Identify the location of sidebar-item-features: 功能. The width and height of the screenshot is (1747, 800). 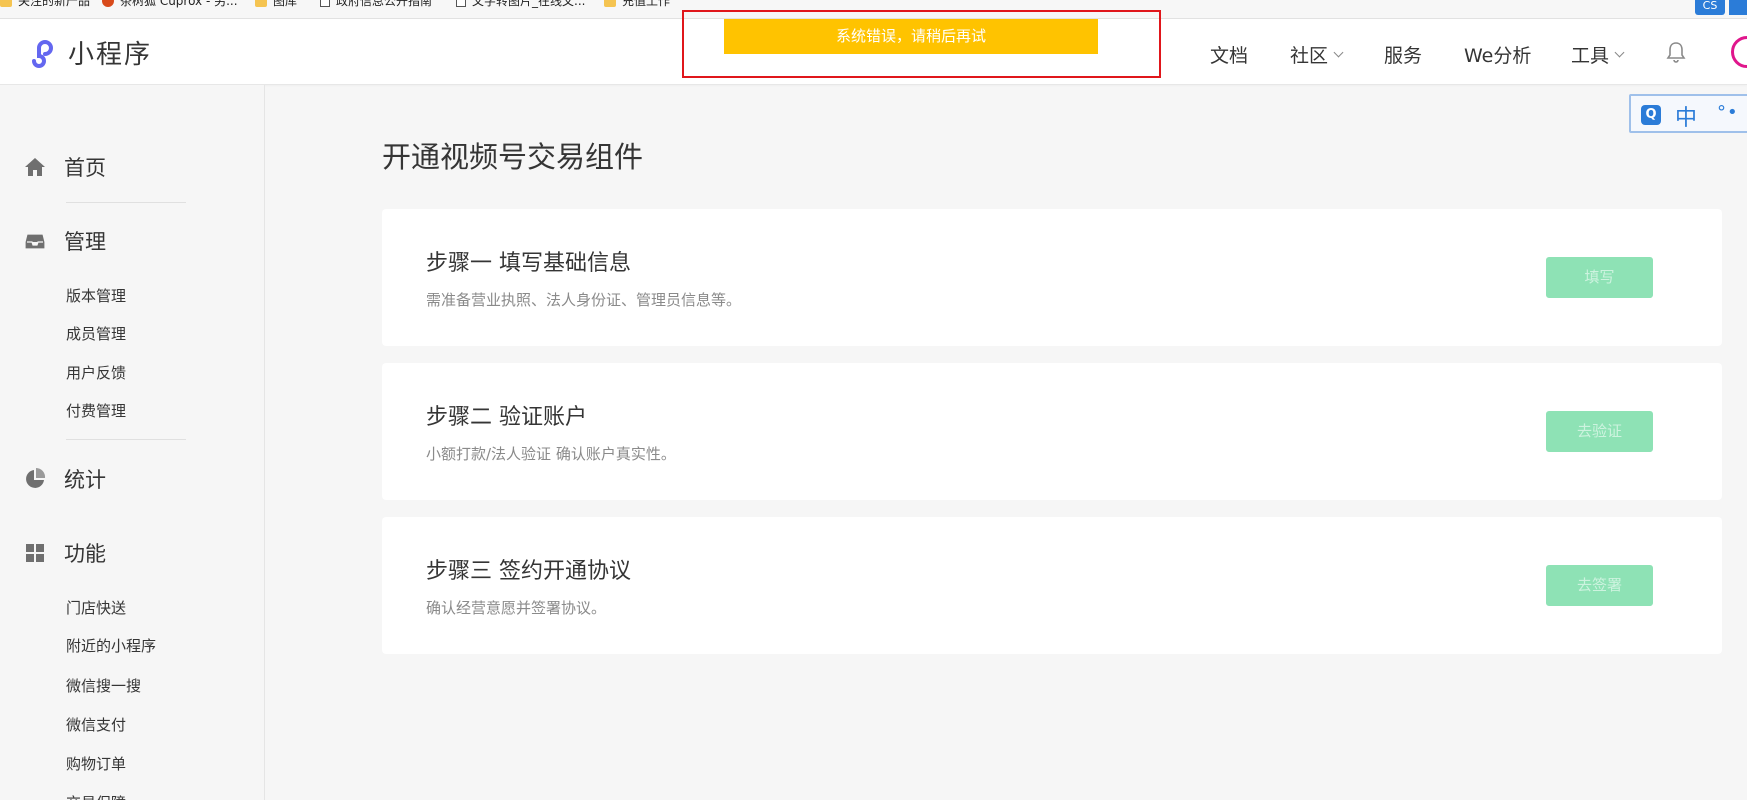
(65, 553).